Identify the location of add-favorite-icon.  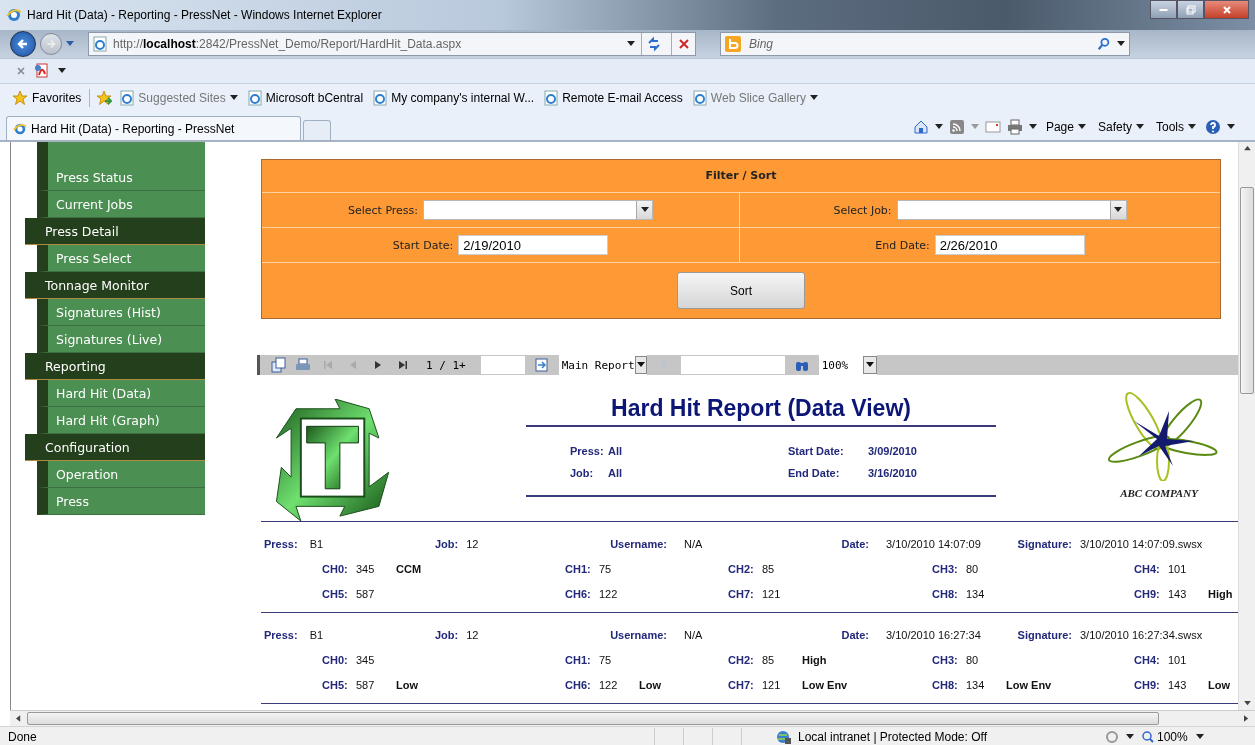
(104, 98).